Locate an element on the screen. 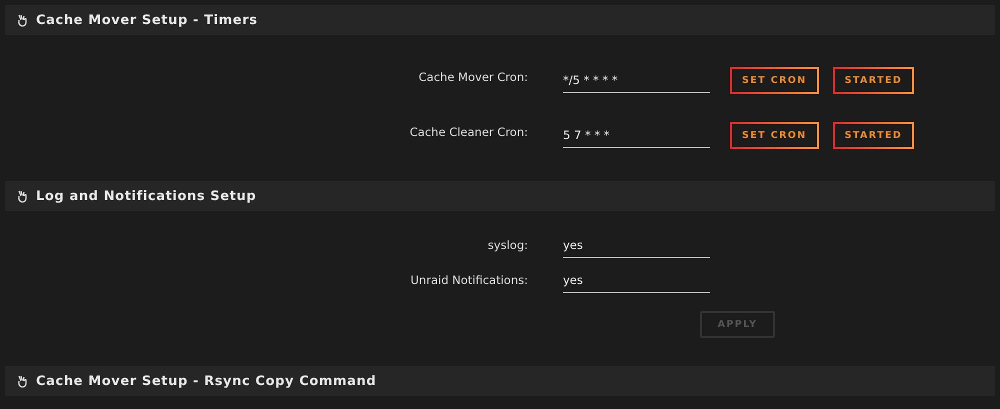  section-title: Log and Notifications Setup is located at coordinates (146, 196).